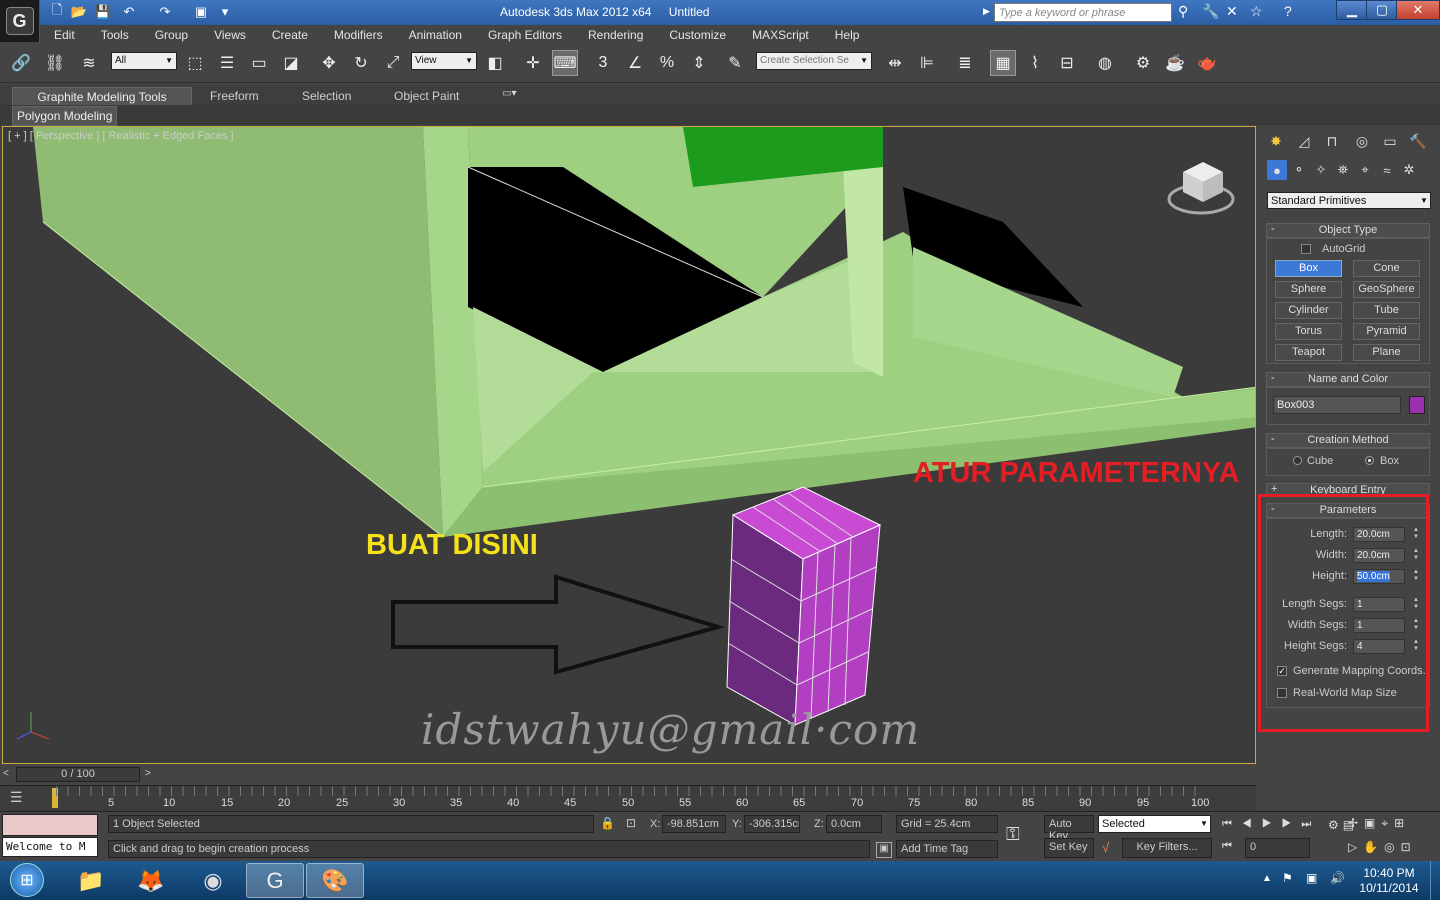 This screenshot has width=1440, height=900. Describe the element at coordinates (1069, 828) in the screenshot. I see `auto-key-button: Auto Key` at that location.